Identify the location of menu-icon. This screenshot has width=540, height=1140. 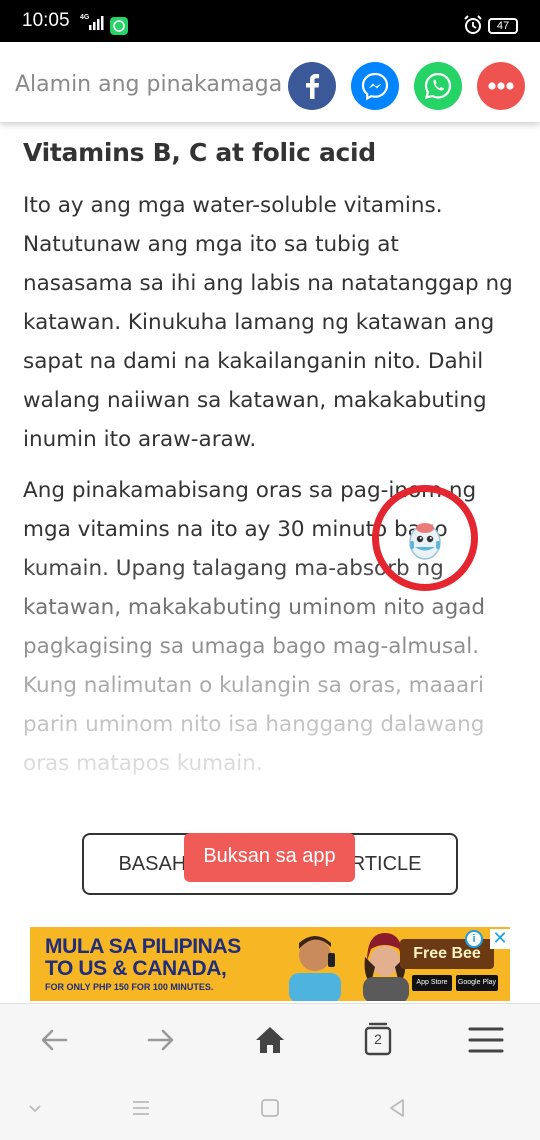
(486, 1040).